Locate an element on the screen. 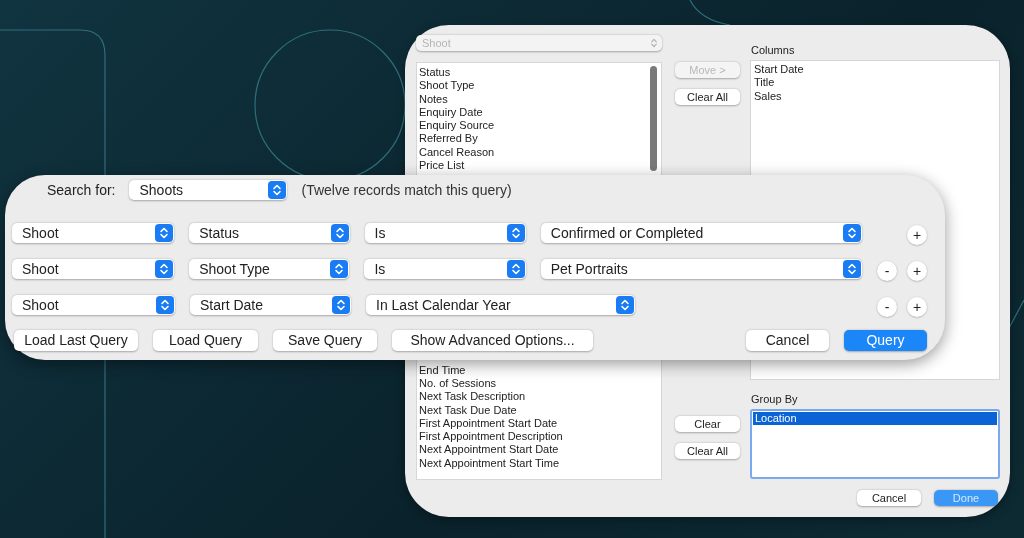 Image resolution: width=1024 pixels, height=538 pixels. search-label: Search for: is located at coordinates (81, 190).